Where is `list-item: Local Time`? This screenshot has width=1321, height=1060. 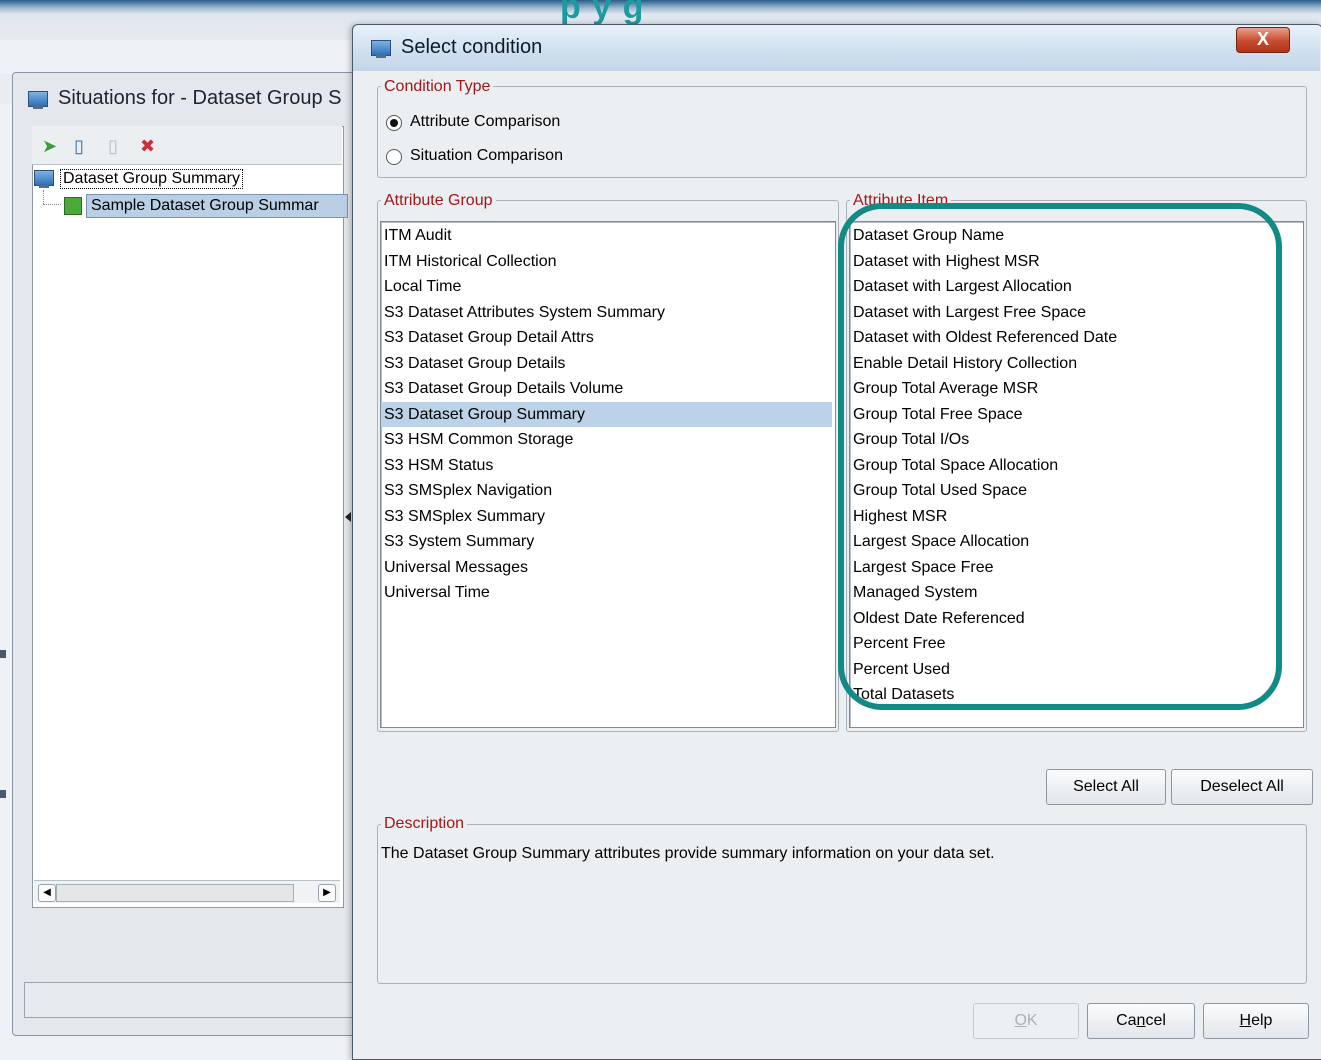
list-item: Local Time is located at coordinates (606, 286).